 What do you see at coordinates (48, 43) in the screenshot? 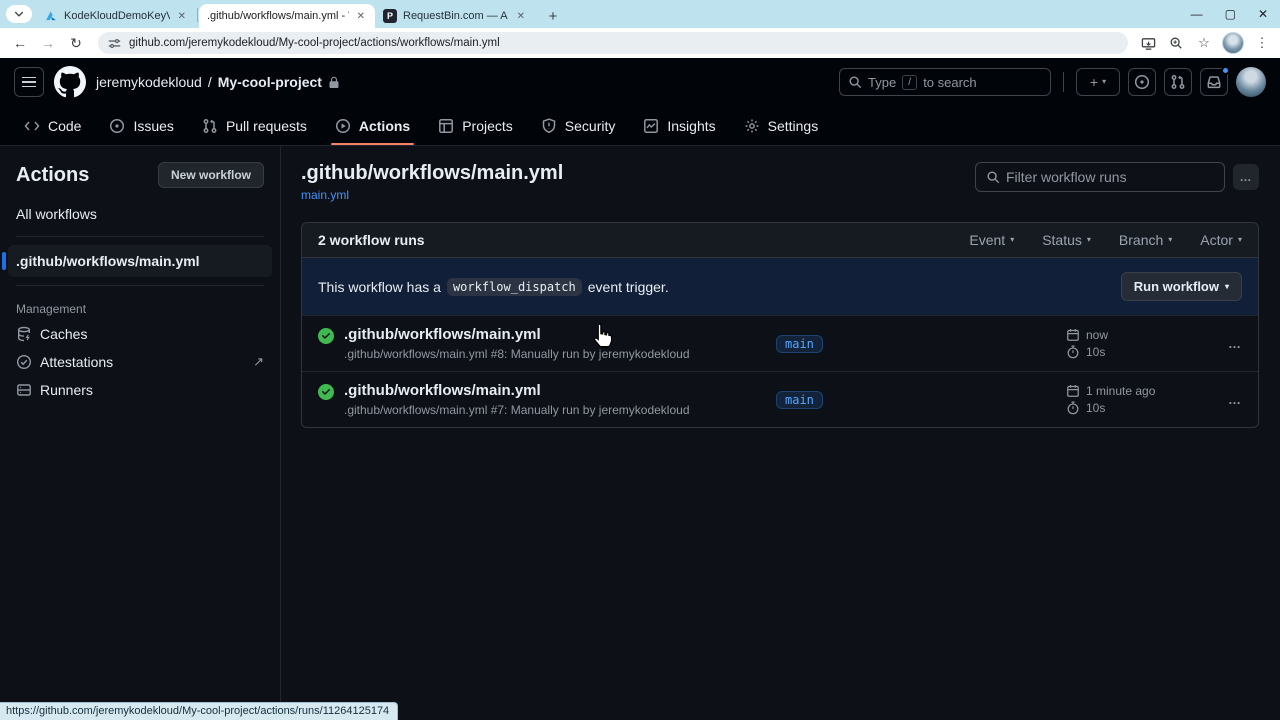
I see `forward-button: →` at bounding box center [48, 43].